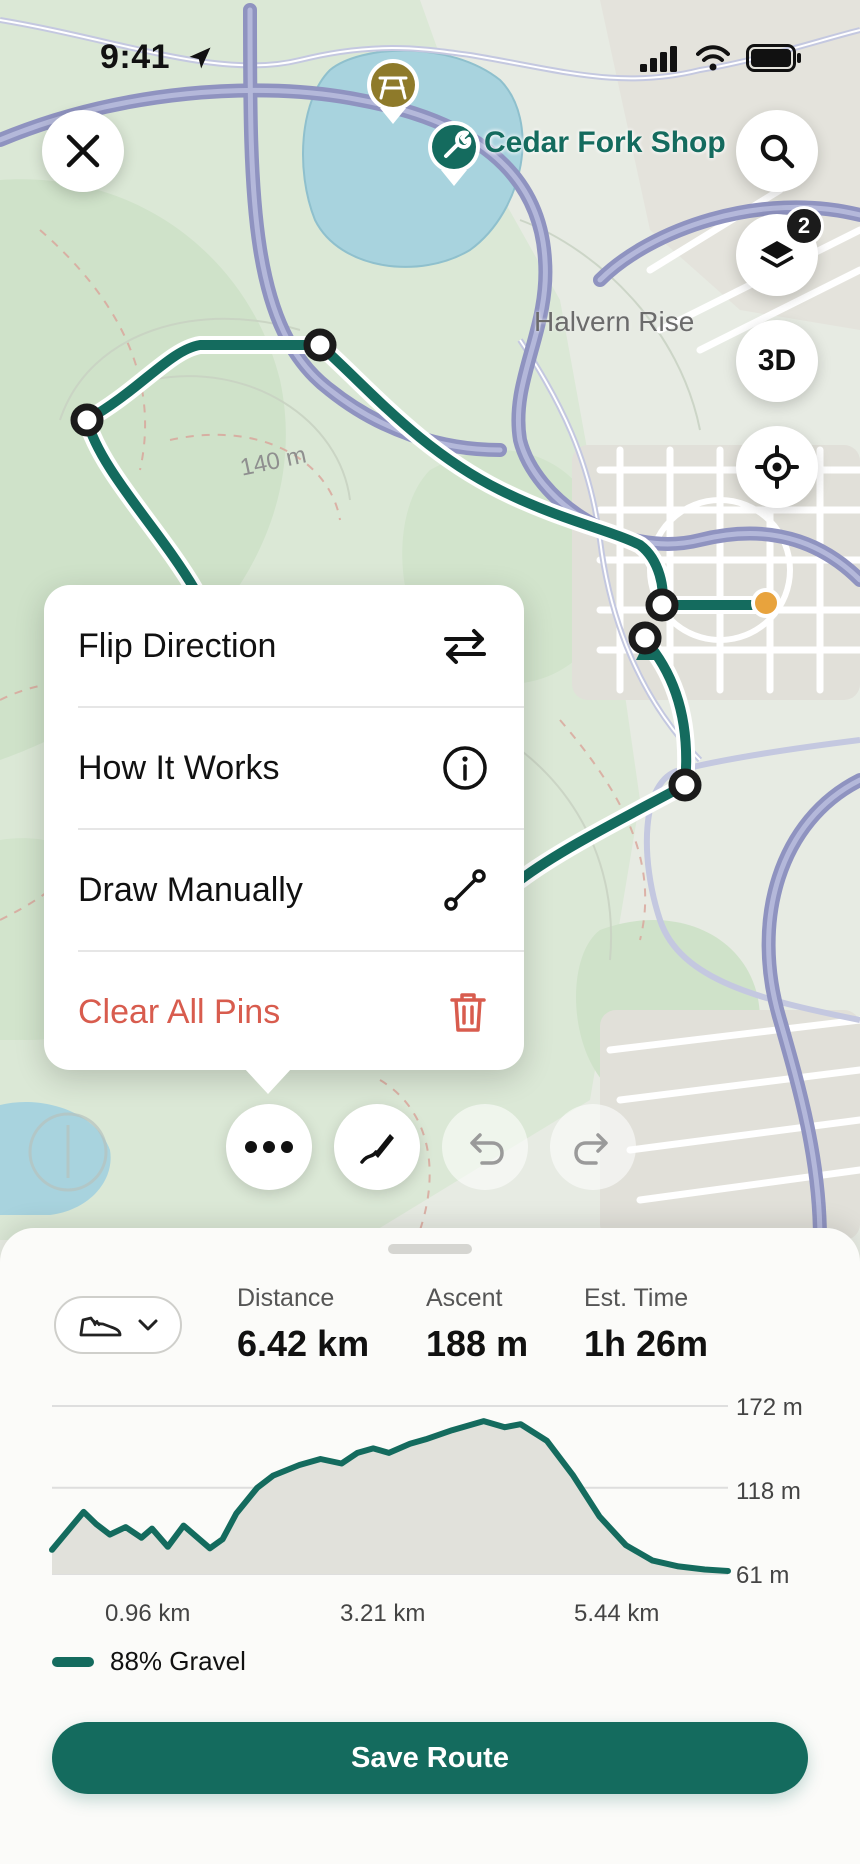 The width and height of the screenshot is (860, 1864). What do you see at coordinates (617, 1613) in the screenshot?
I see `x-tick-label-3: 5.44 km` at bounding box center [617, 1613].